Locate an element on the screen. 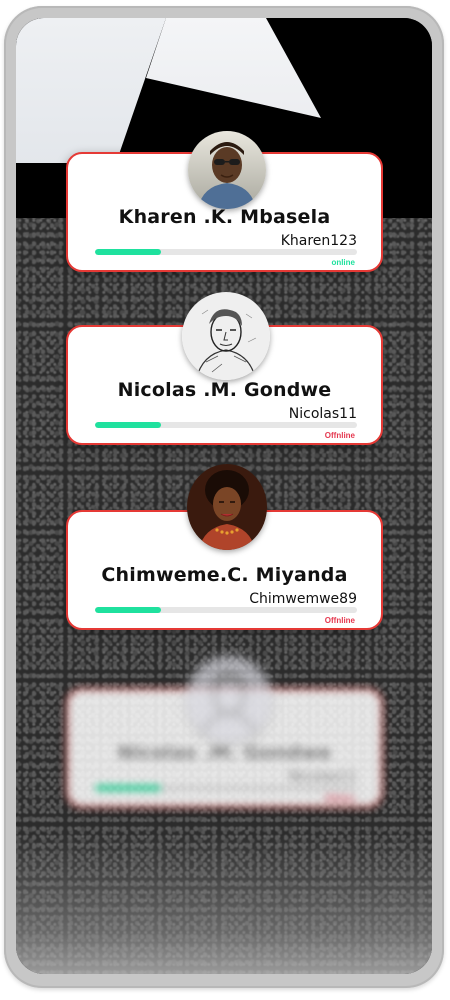 This screenshot has height=1000, width=450. status-label: online is located at coordinates (343, 262).